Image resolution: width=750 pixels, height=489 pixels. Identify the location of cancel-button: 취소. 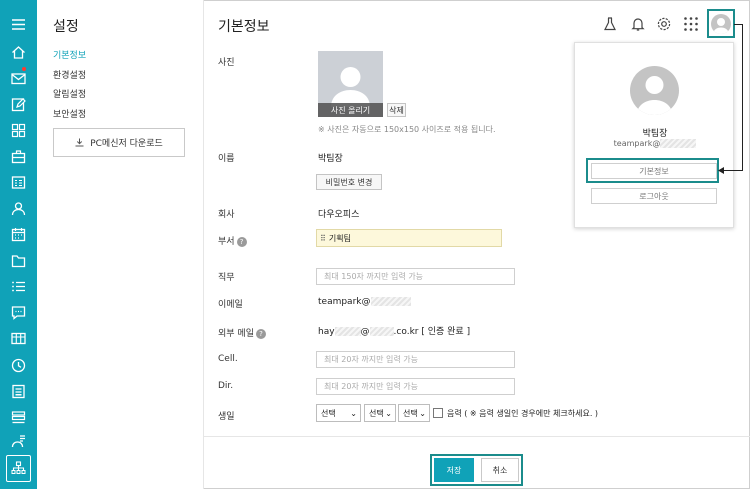
(500, 470).